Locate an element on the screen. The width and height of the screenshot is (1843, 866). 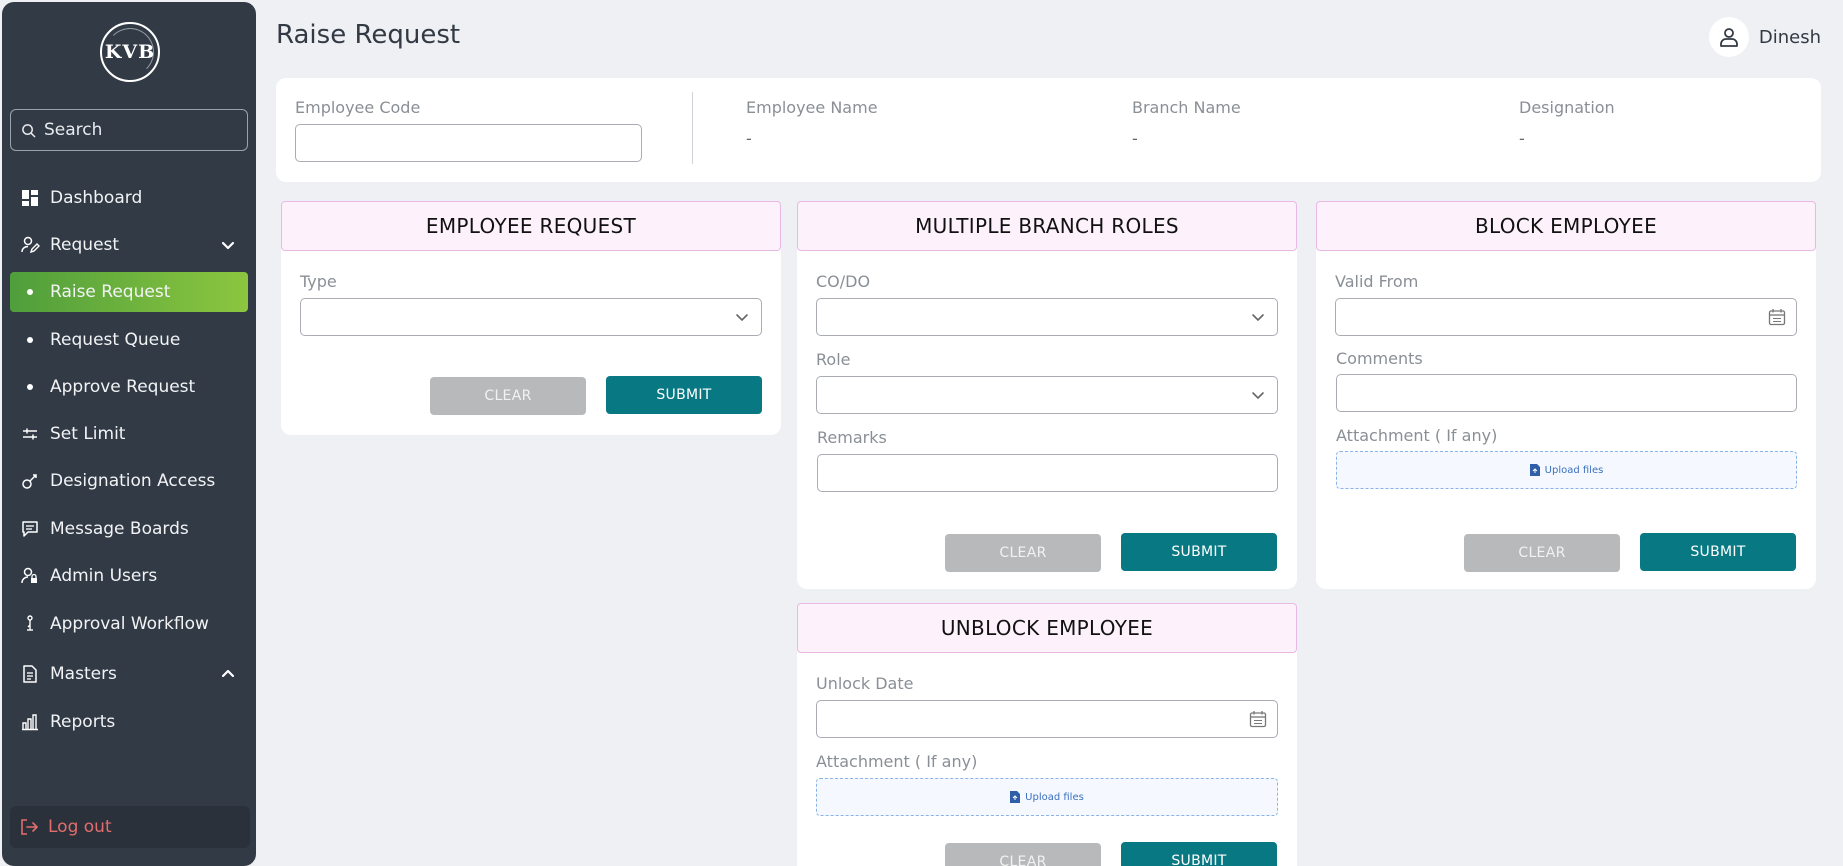
sidebar-item-label: Masters is located at coordinates (83, 674).